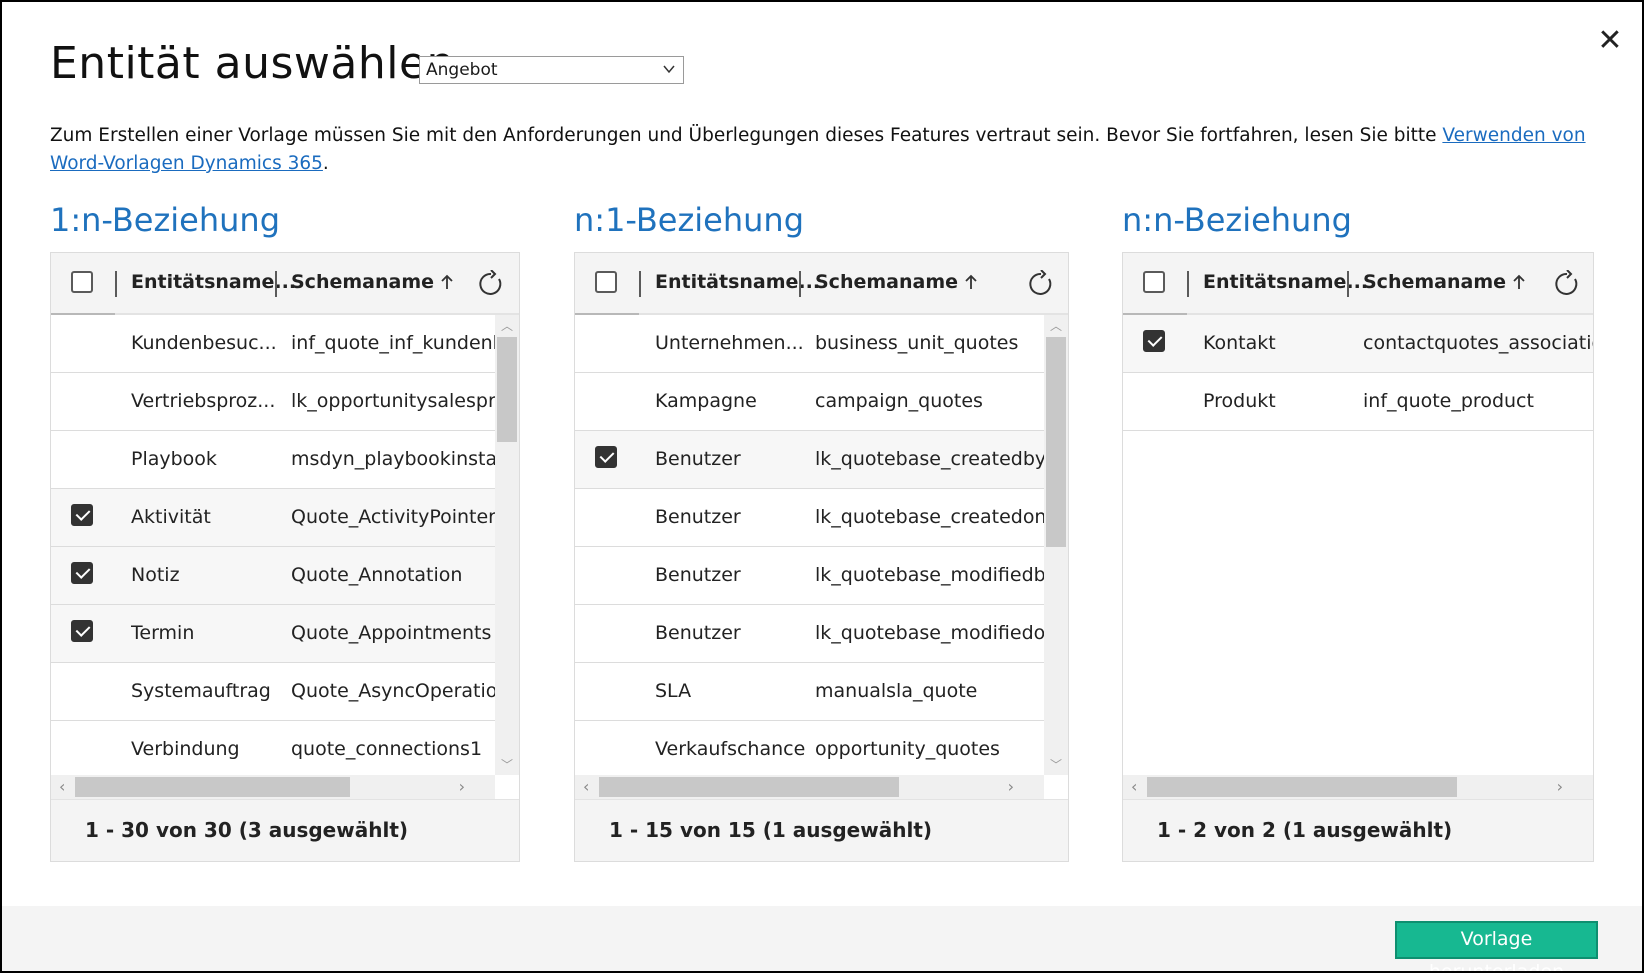 Image resolution: width=1644 pixels, height=973 pixels. I want to click on cell-schema-name: Quote_ActivityPointers, so click(393, 517).